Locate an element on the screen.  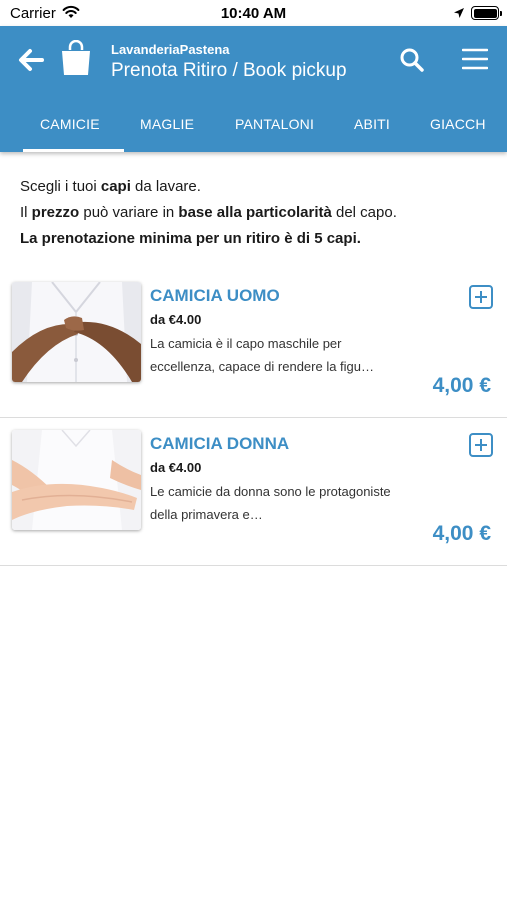
tab-giacche: GIACCH is located at coordinates (458, 124).